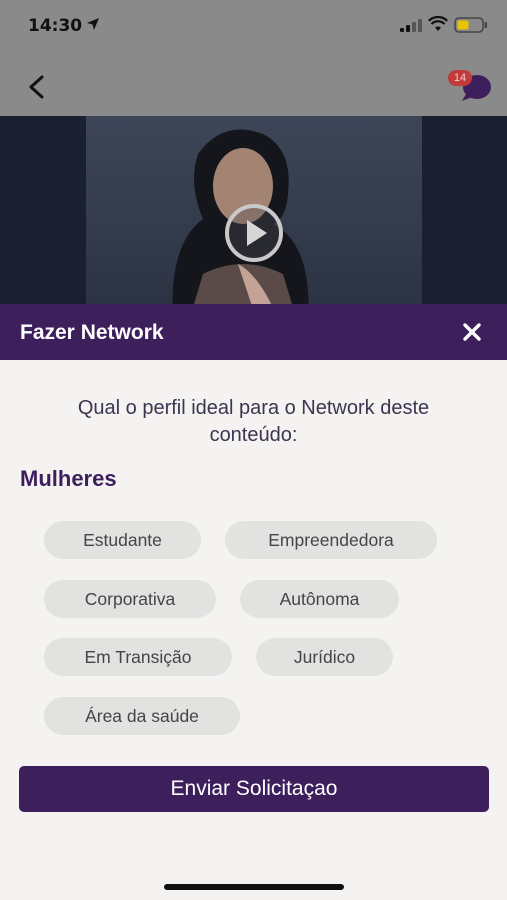 This screenshot has height=900, width=507. Describe the element at coordinates (319, 599) in the screenshot. I see `chip-autonoma: Autônoma` at that location.